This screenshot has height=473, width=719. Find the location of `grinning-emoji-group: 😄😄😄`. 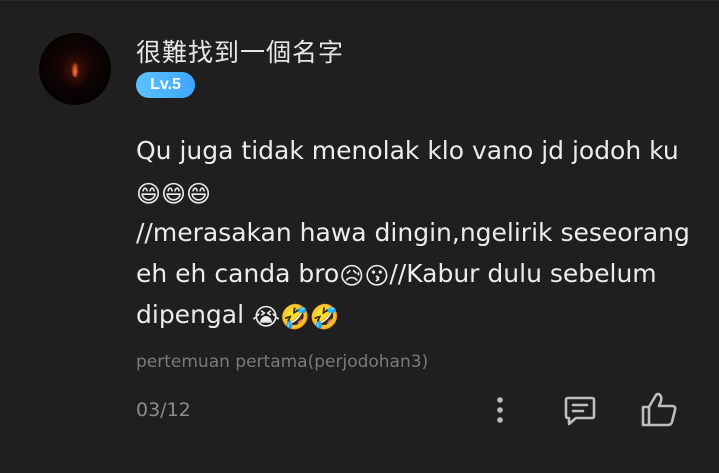

grinning-emoji-group: 😄😄😄 is located at coordinates (174, 194).